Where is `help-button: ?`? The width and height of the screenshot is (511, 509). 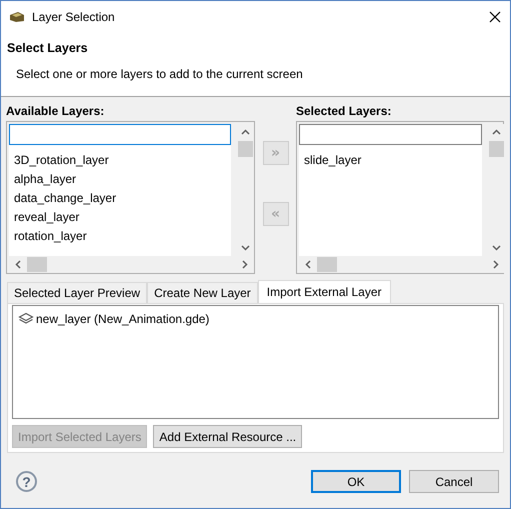 help-button: ? is located at coordinates (26, 481).